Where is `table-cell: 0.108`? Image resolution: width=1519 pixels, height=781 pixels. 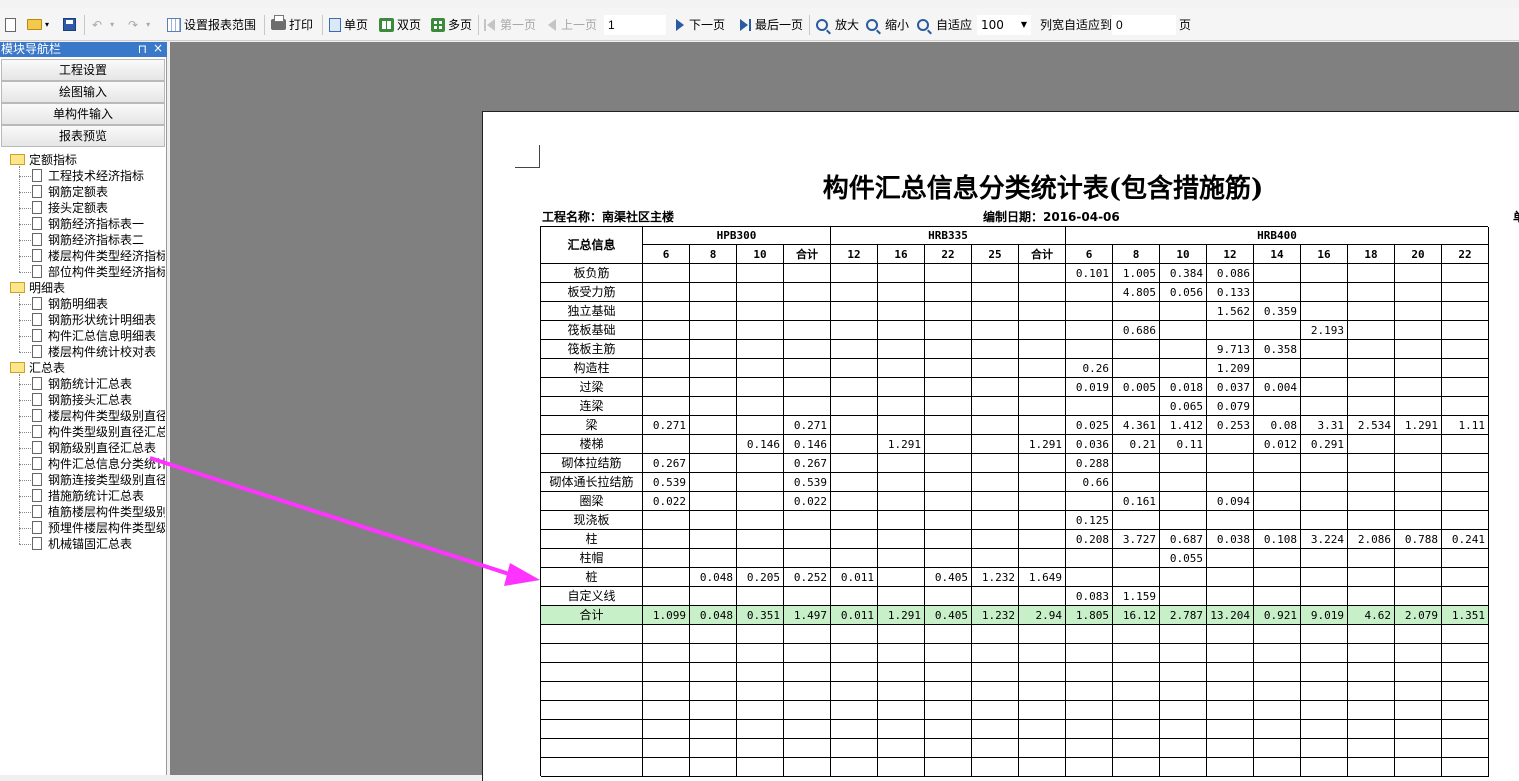 table-cell: 0.108 is located at coordinates (1277, 539).